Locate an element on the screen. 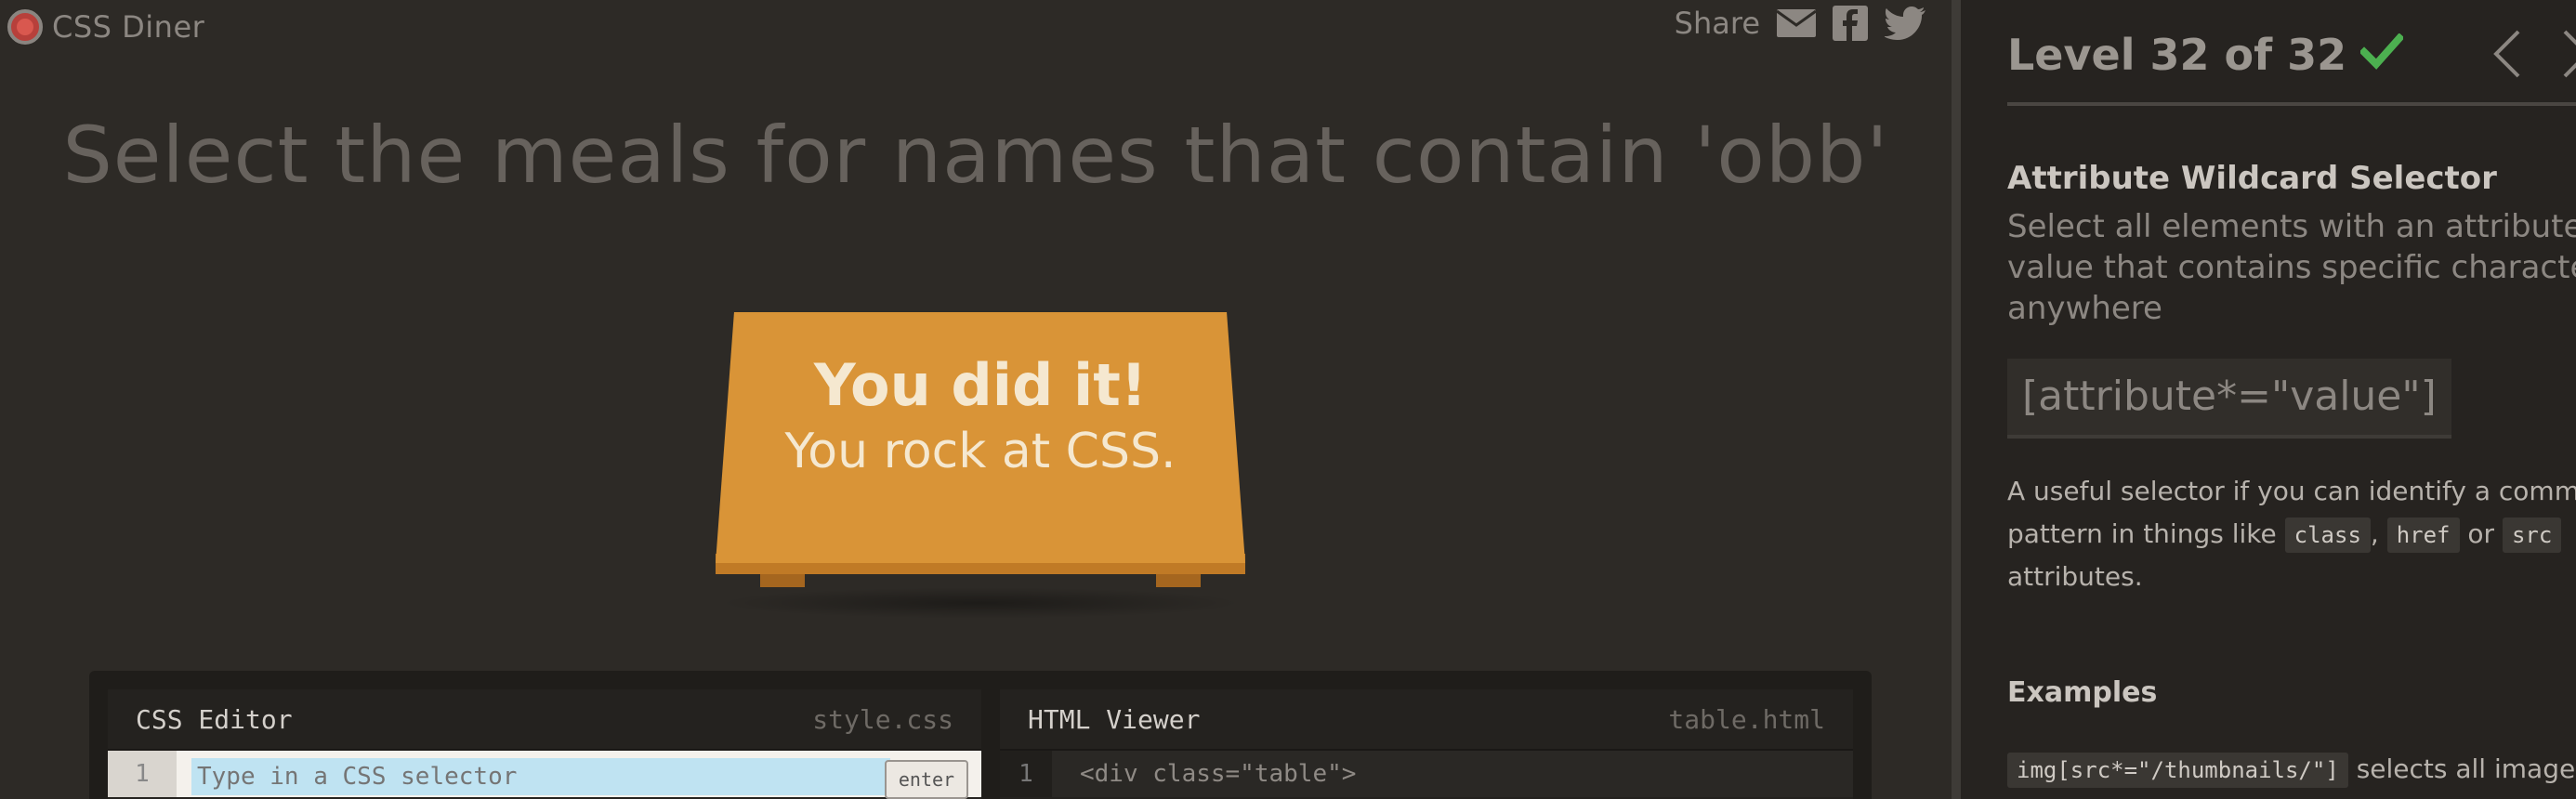 The height and width of the screenshot is (799, 2576). win-title: You did it! is located at coordinates (980, 385).